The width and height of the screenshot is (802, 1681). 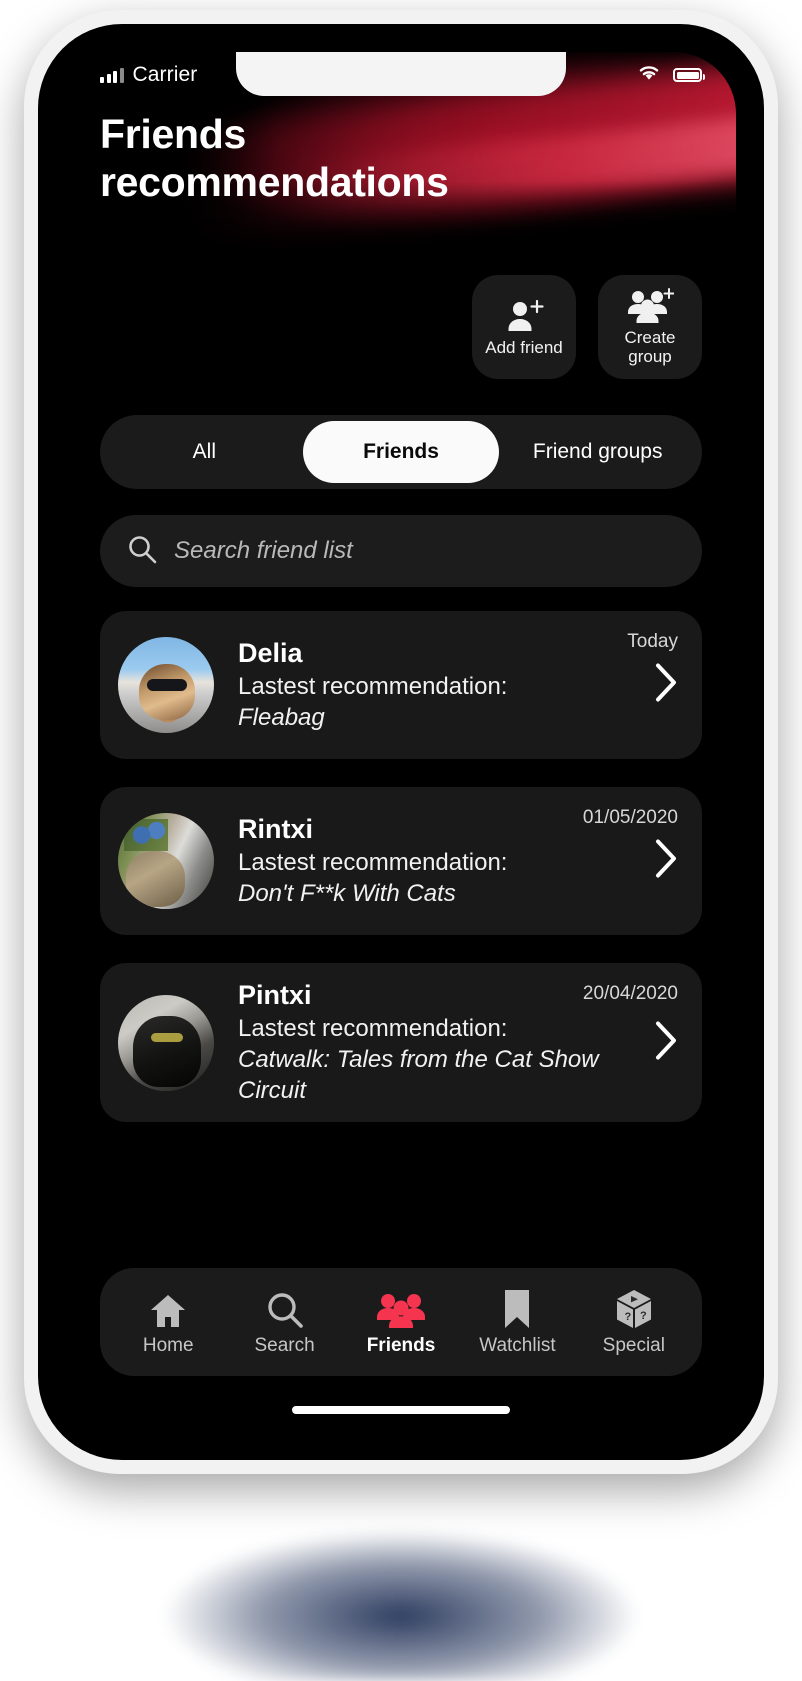 I want to click on tab-all: All, so click(x=204, y=452).